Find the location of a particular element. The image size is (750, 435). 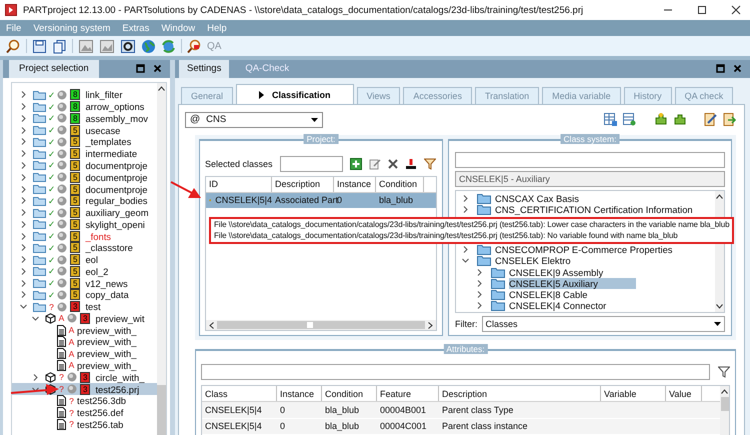

table-cell: 00004C001 is located at coordinates (403, 426).